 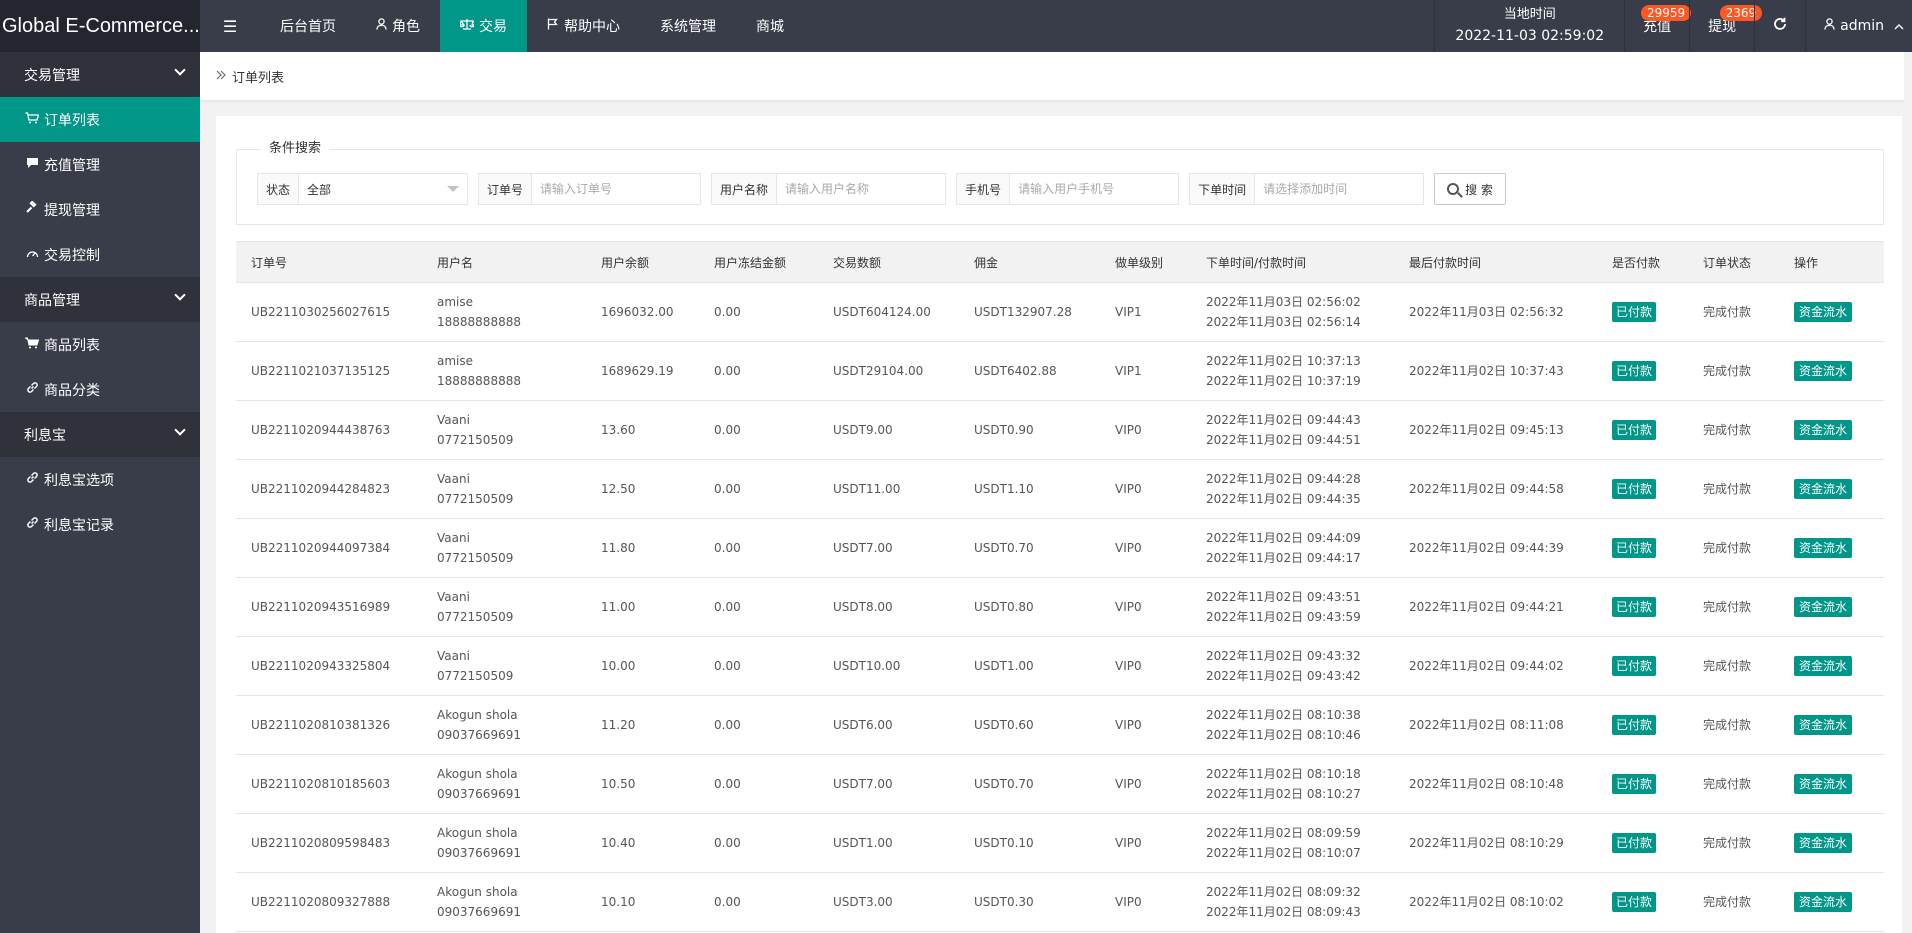 I want to click on order-label: 订单号, so click(x=506, y=189).